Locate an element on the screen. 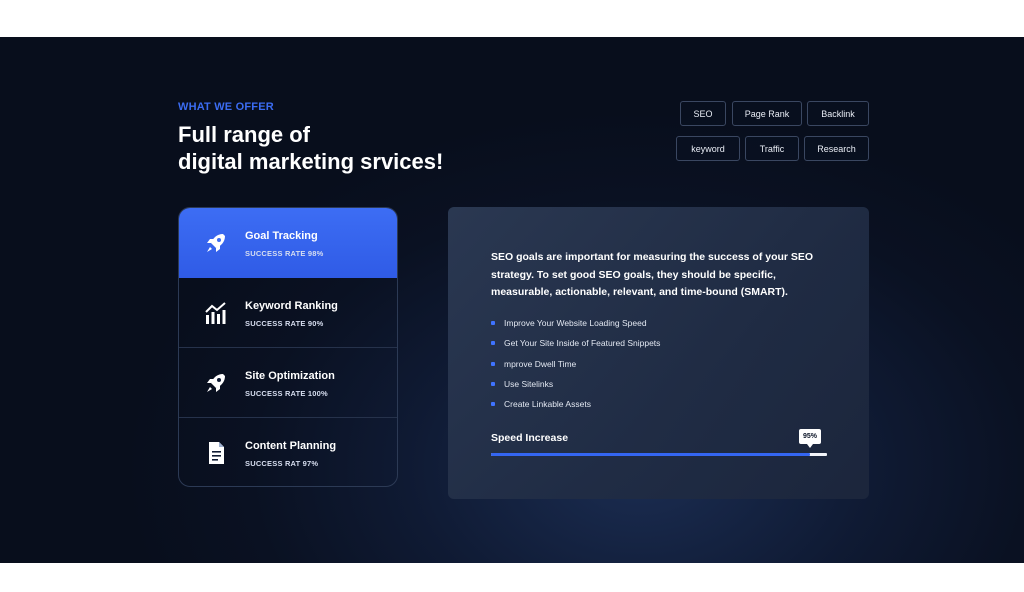 The width and height of the screenshot is (1024, 592). title-line-1: Full range of is located at coordinates (244, 134).